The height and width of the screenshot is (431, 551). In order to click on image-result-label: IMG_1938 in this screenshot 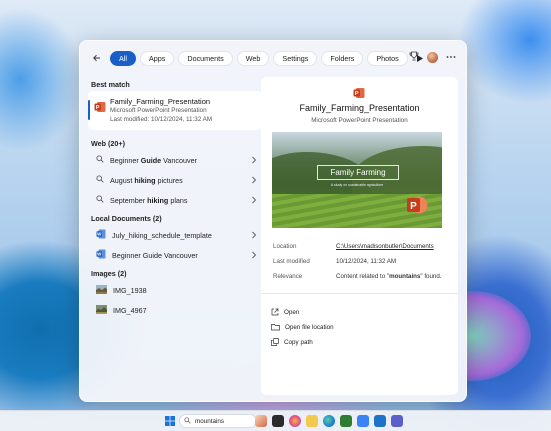, I will do `click(130, 290)`.